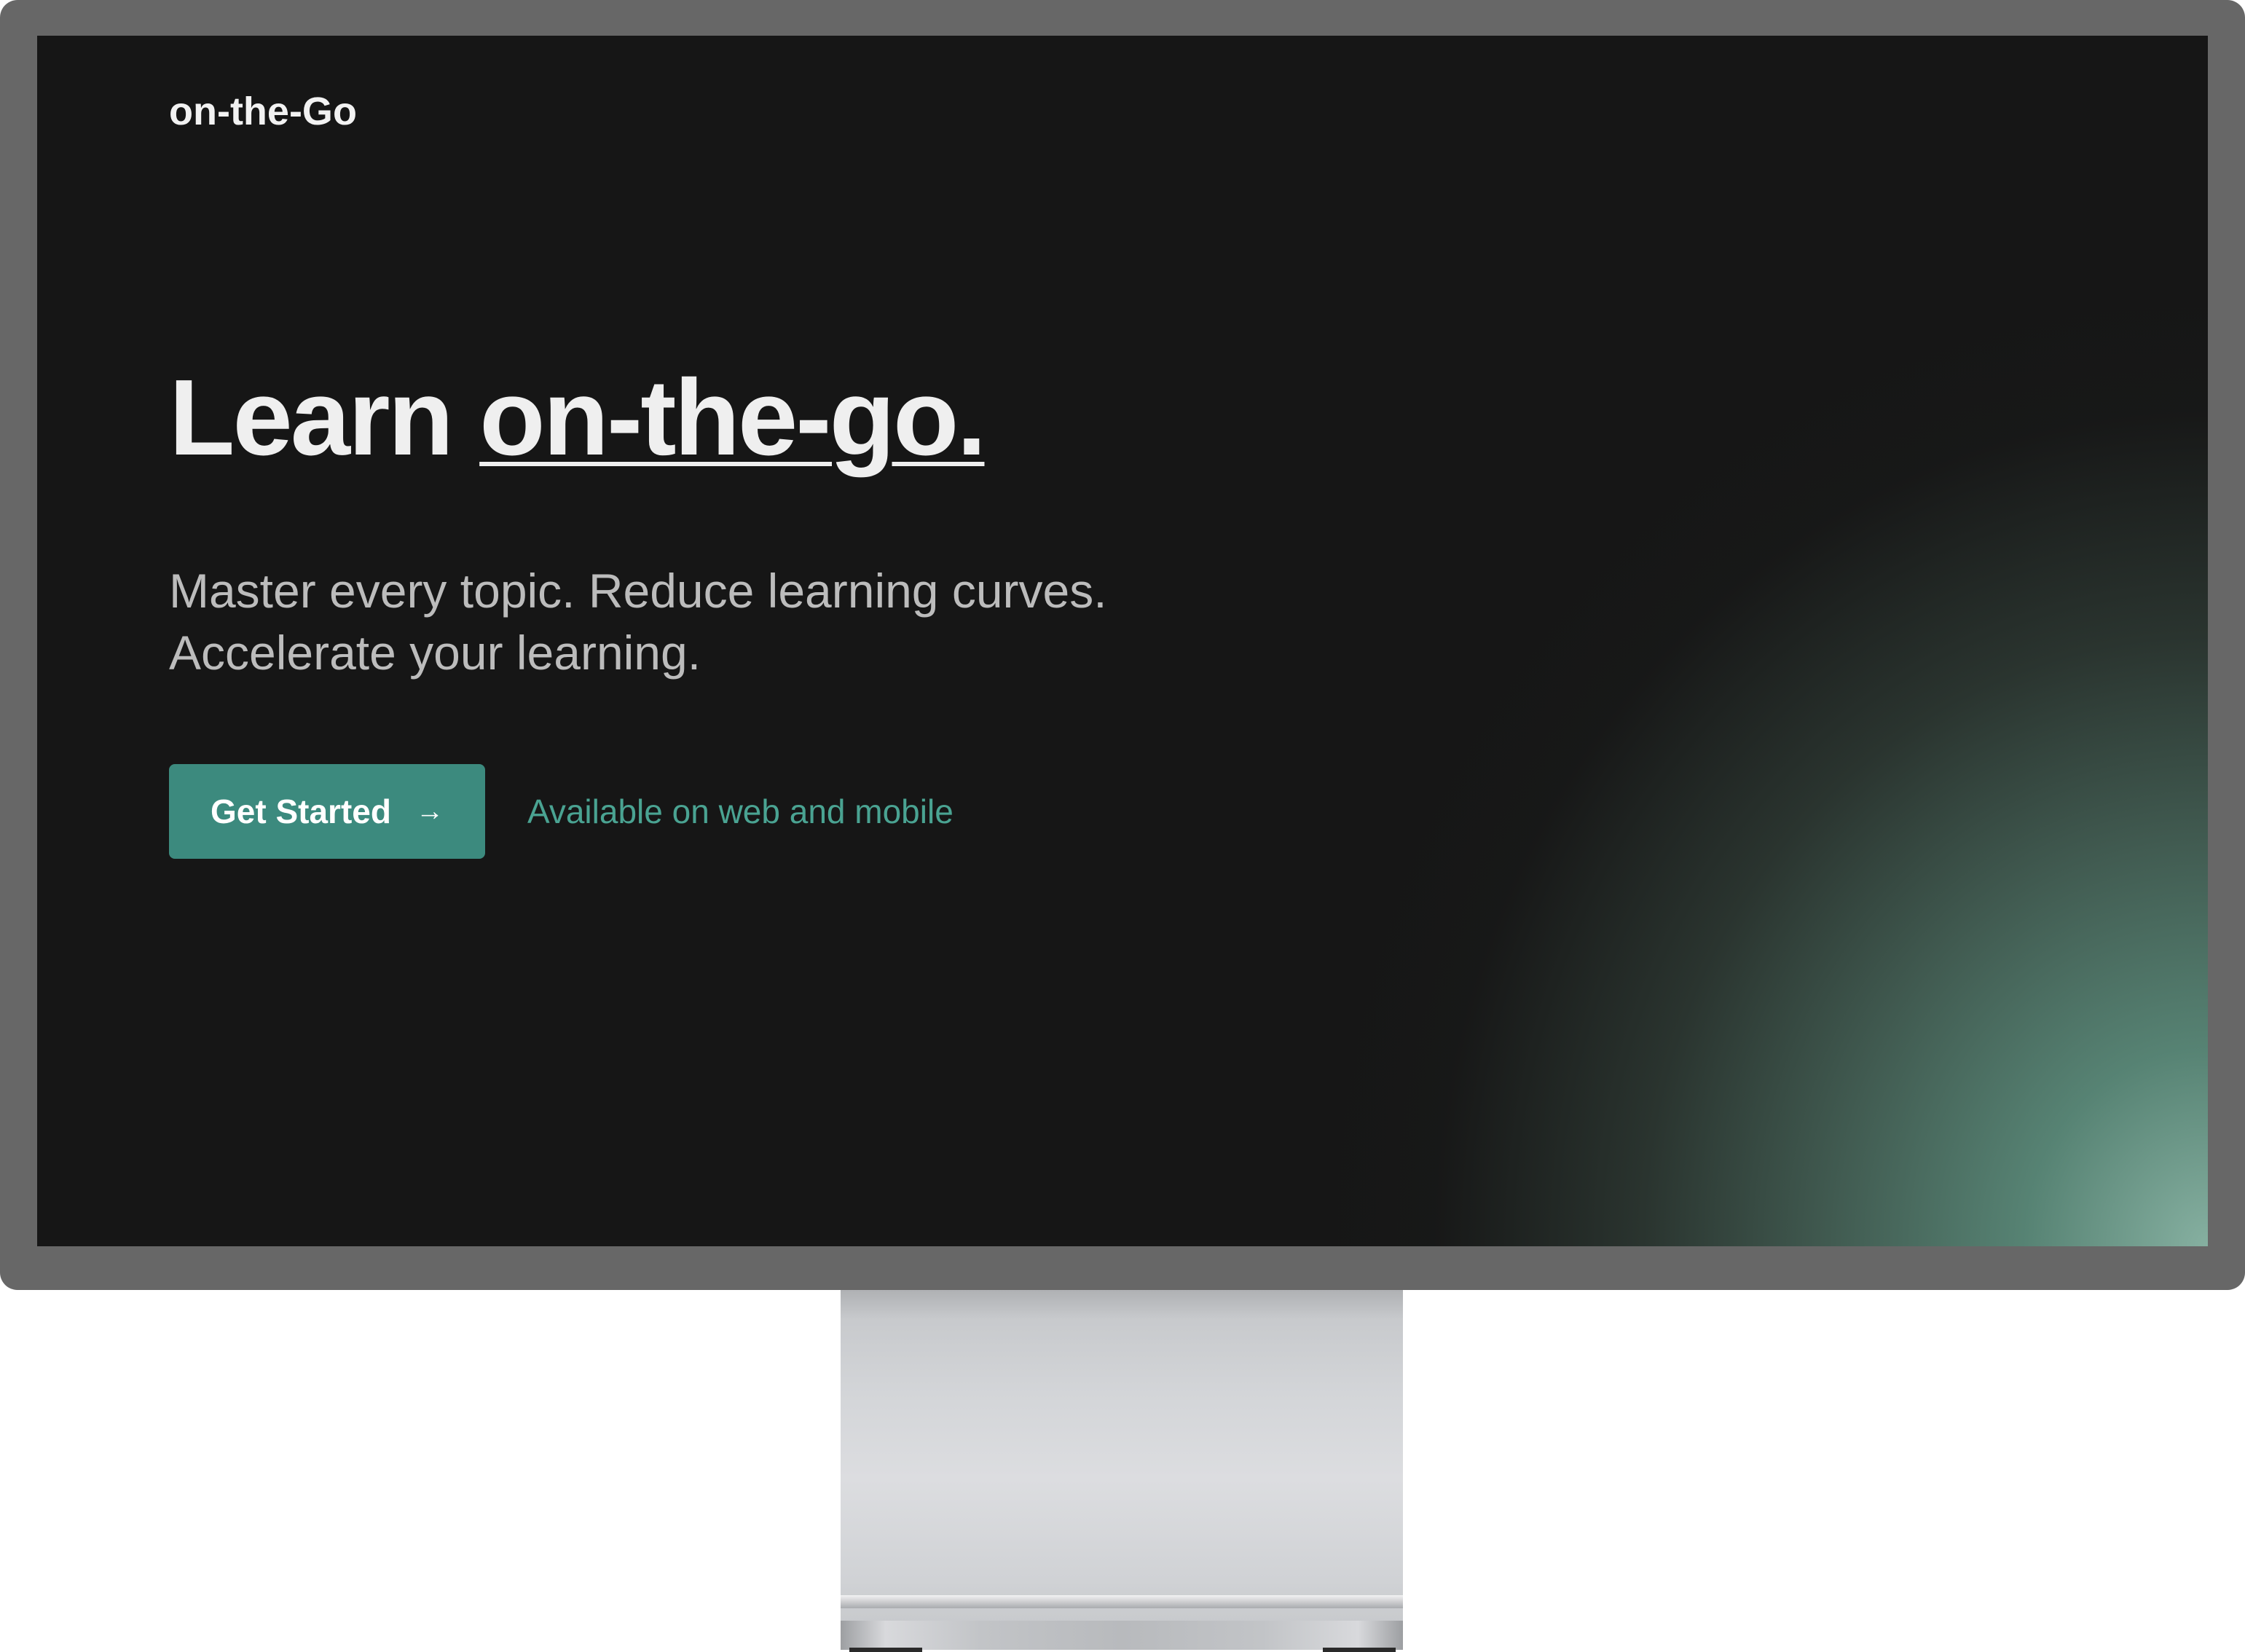  Describe the element at coordinates (1122, 1601) in the screenshot. I see `monitor-stand-lip` at that location.